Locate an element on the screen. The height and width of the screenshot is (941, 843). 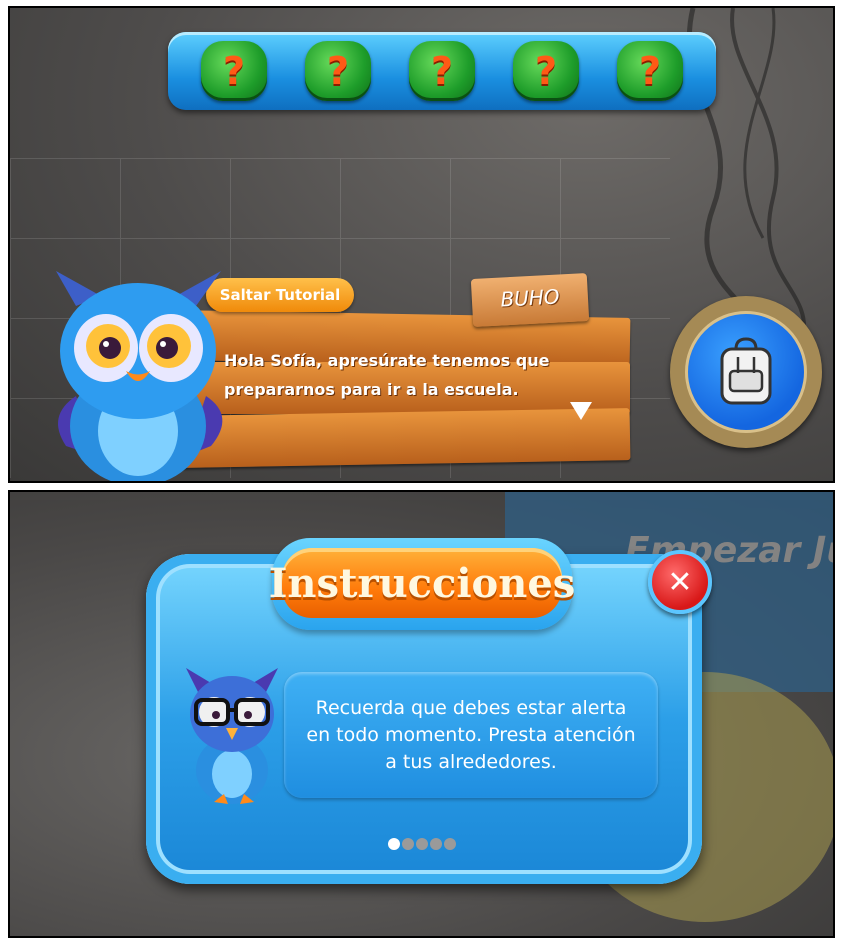
modal-title: Instrucciones is located at coordinates (422, 583).